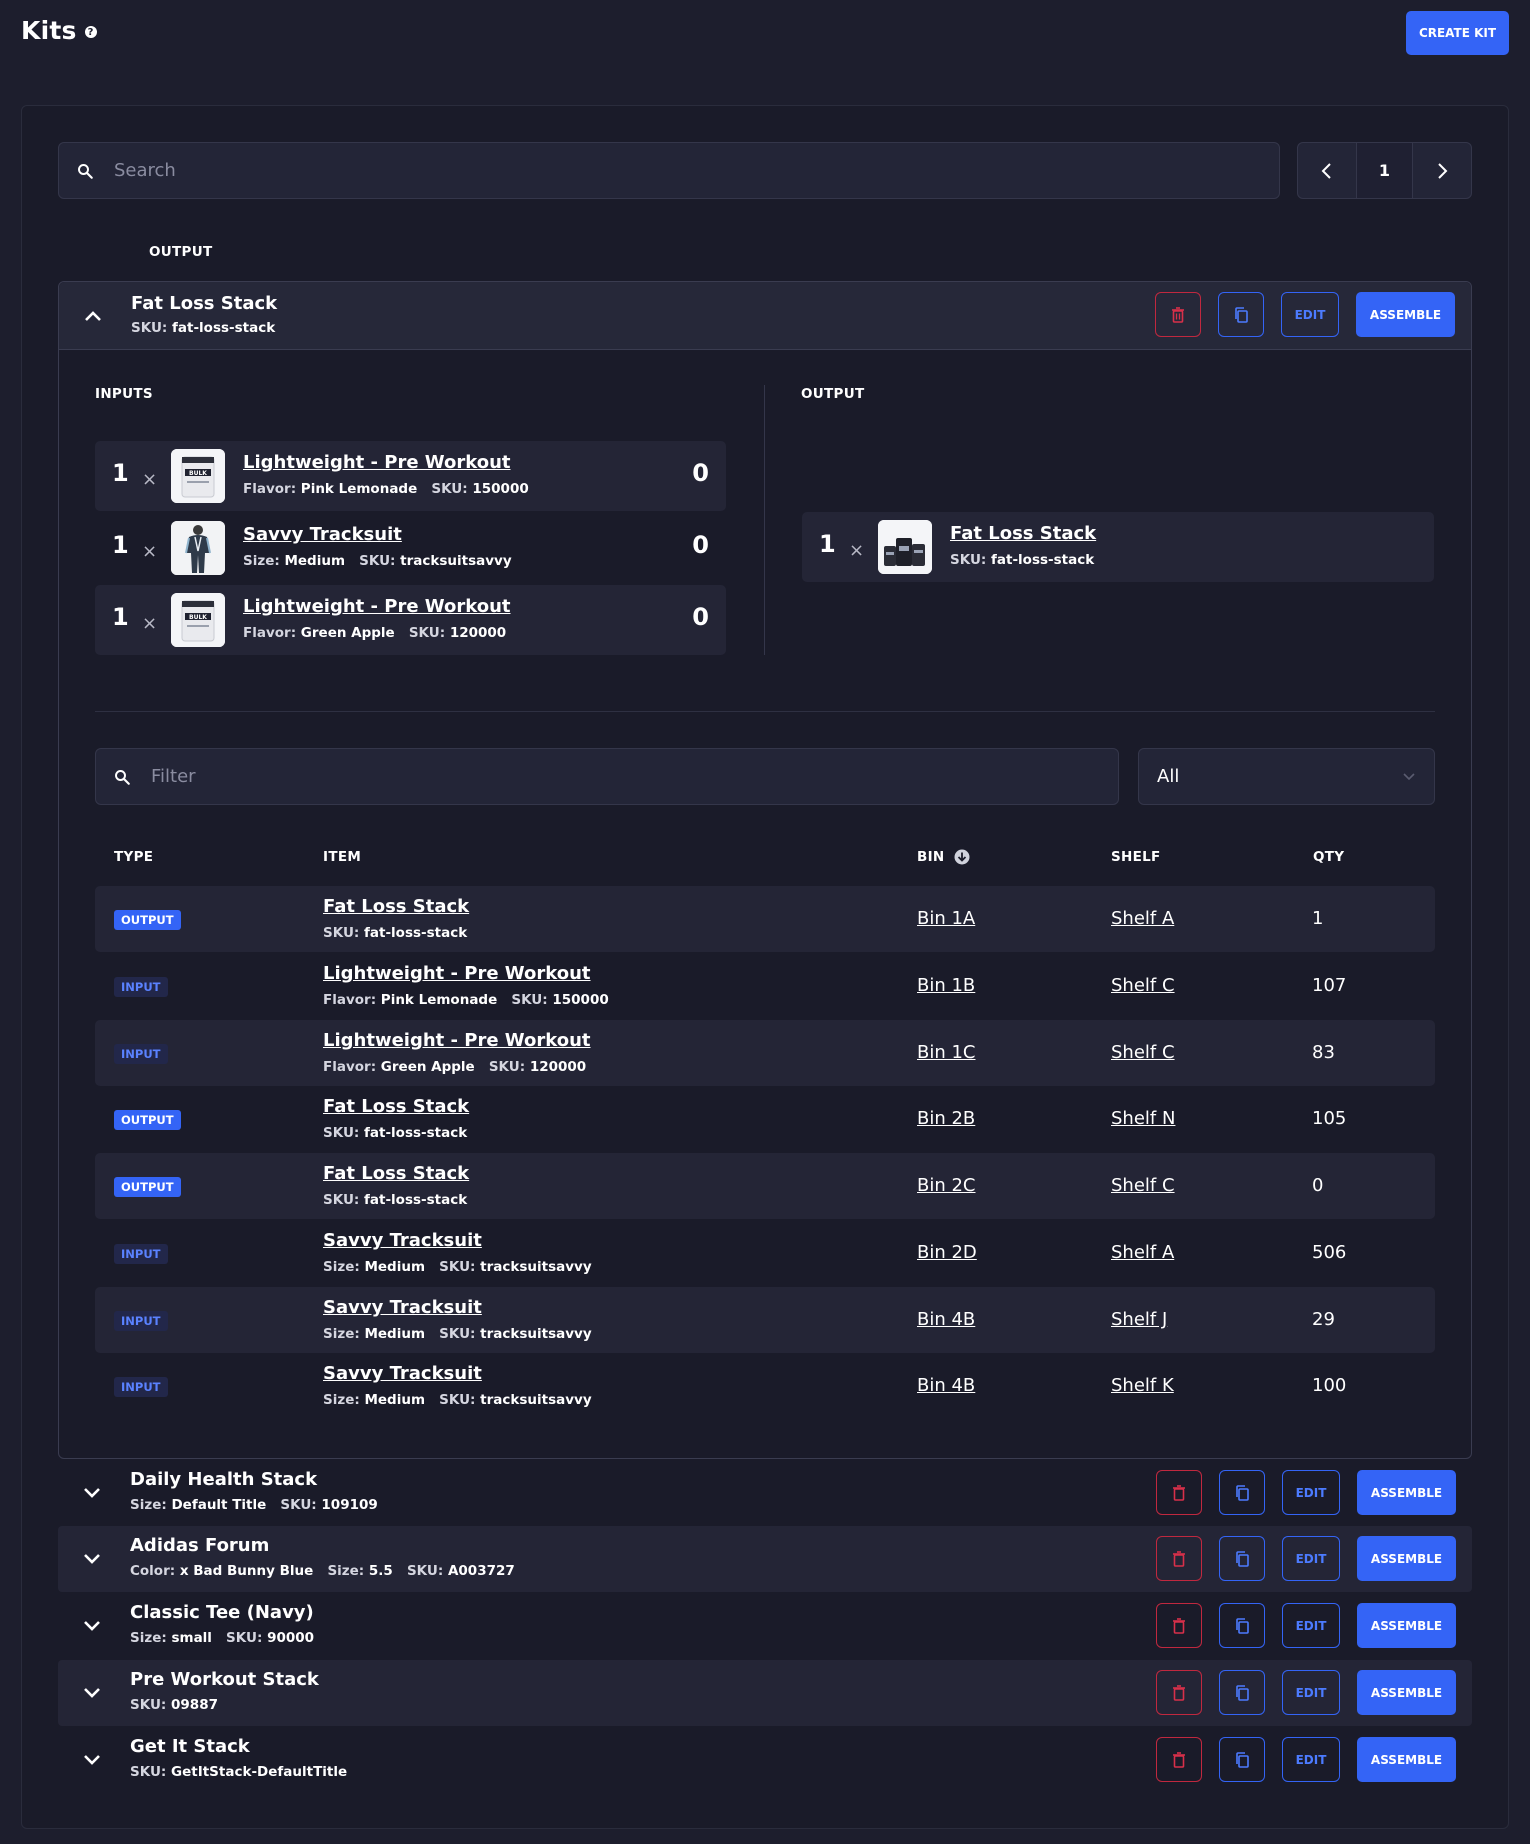 This screenshot has height=1844, width=1530. Describe the element at coordinates (124, 394) in the screenshot. I see `inputs-label: INPUTS` at that location.